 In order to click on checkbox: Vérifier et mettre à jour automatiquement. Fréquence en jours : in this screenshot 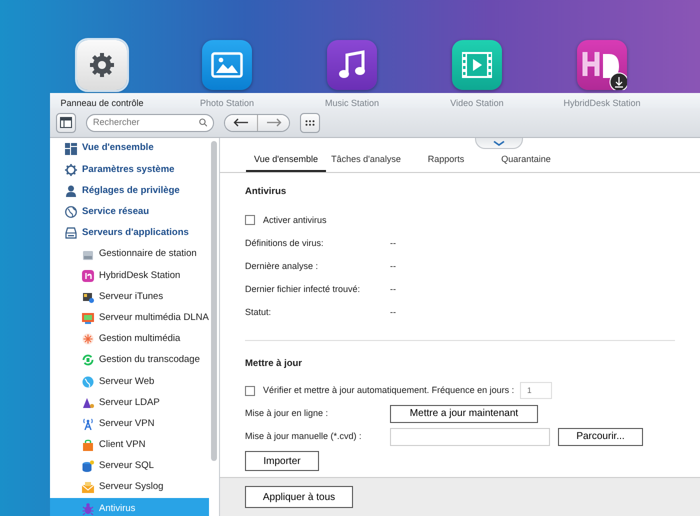, I will do `click(379, 391)`.